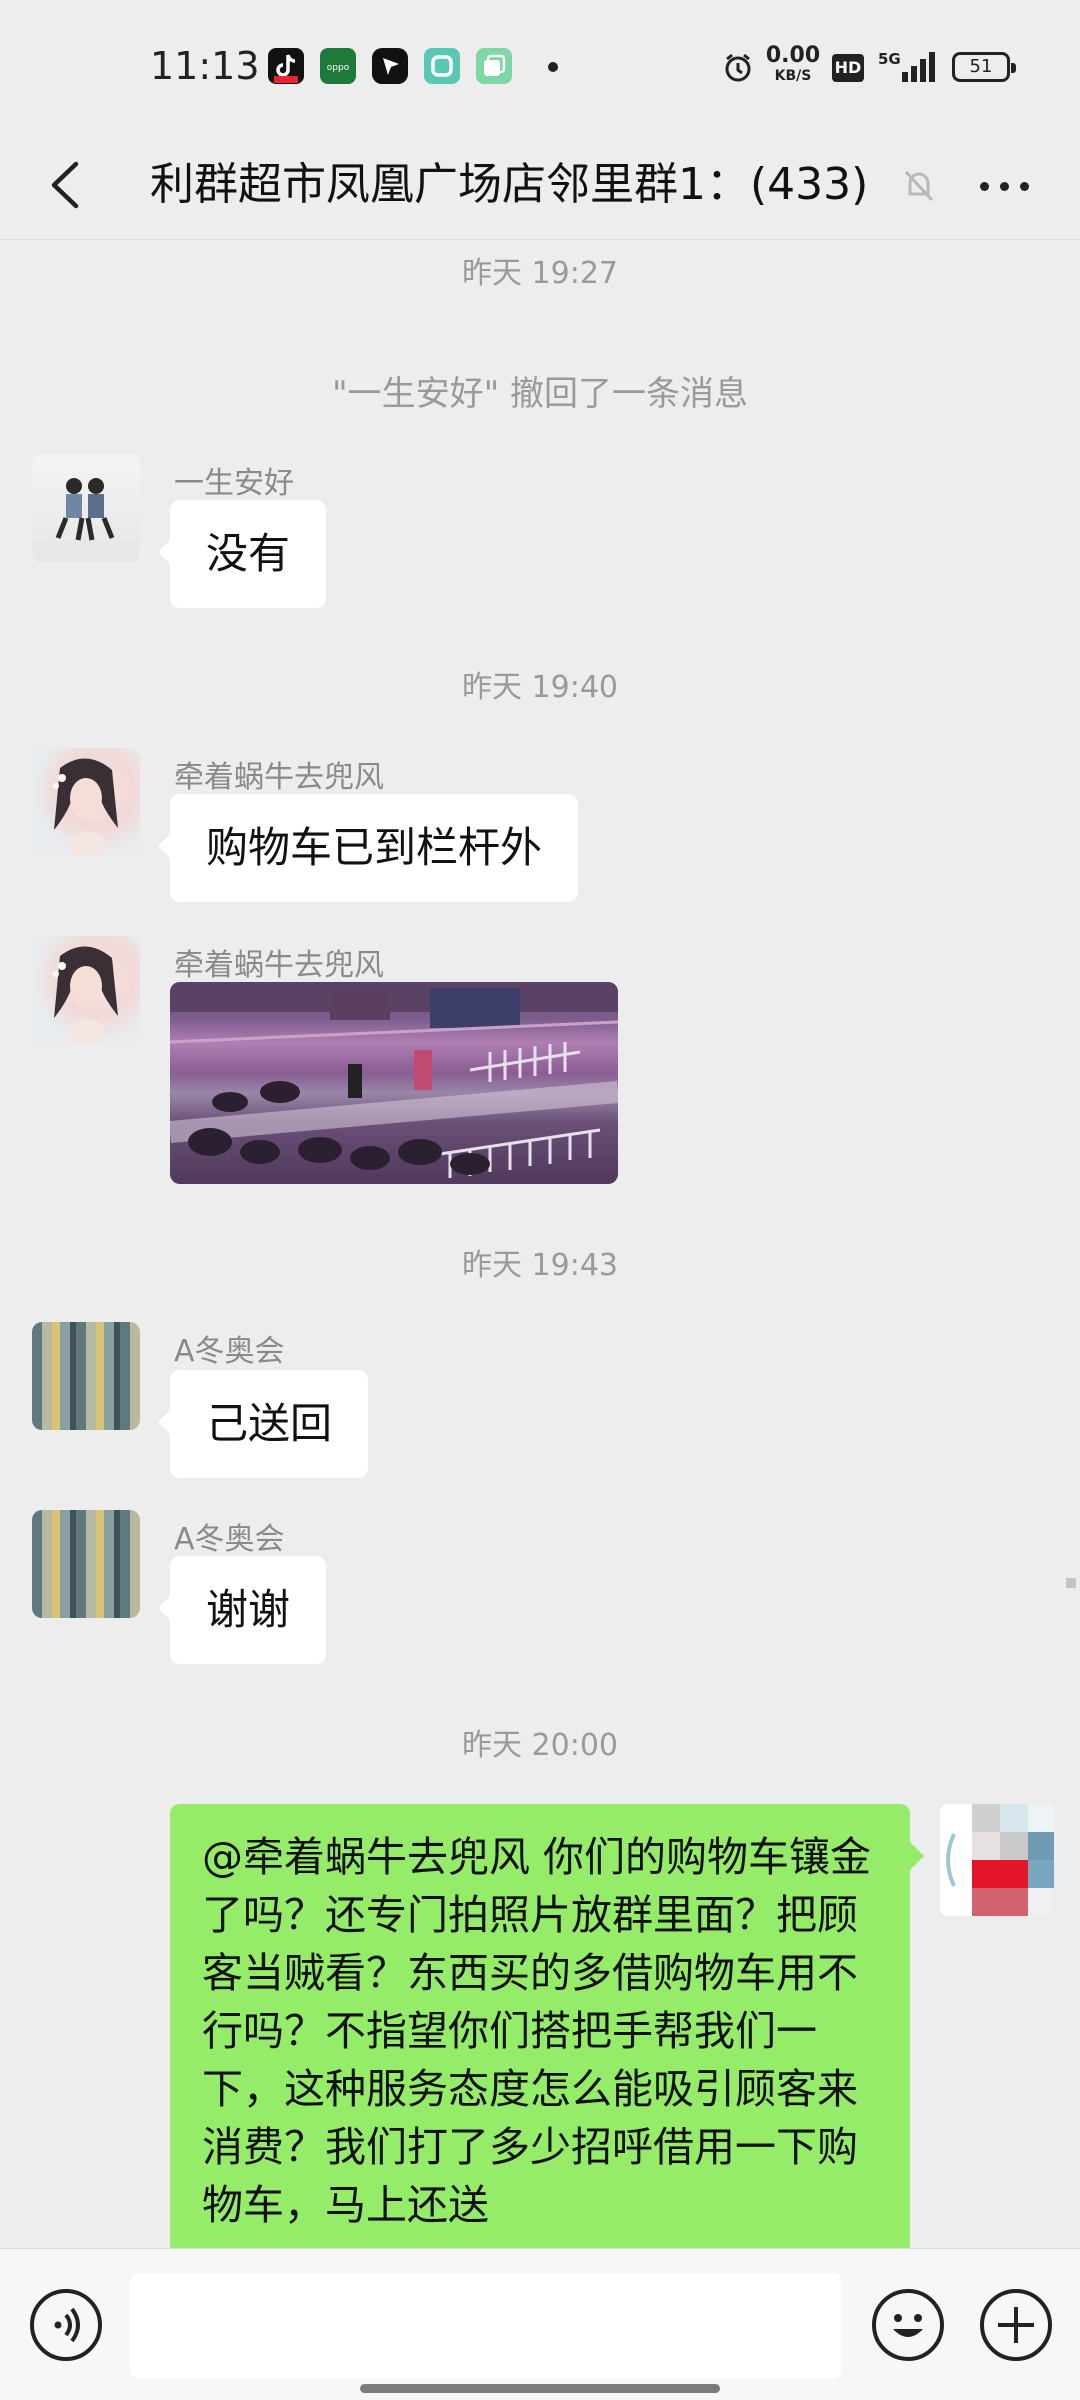  What do you see at coordinates (908, 2325) in the screenshot?
I see `emoji-icon` at bounding box center [908, 2325].